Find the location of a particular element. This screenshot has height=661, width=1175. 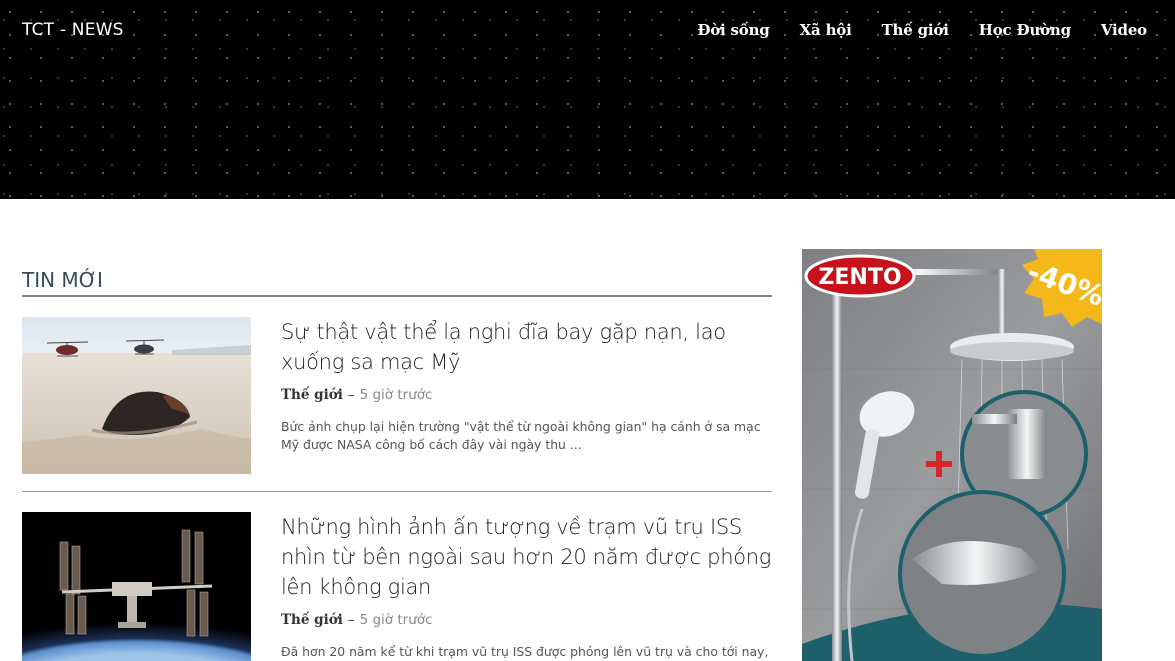

ad-brand: ZENTO is located at coordinates (859, 277).